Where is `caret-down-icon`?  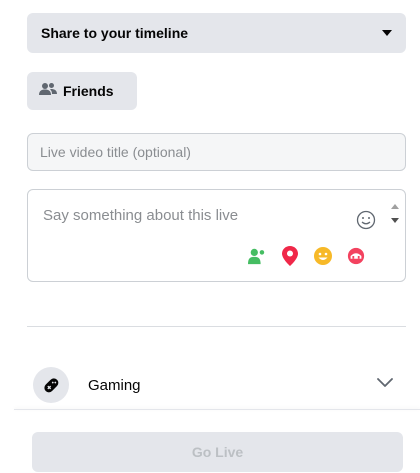 caret-down-icon is located at coordinates (387, 33).